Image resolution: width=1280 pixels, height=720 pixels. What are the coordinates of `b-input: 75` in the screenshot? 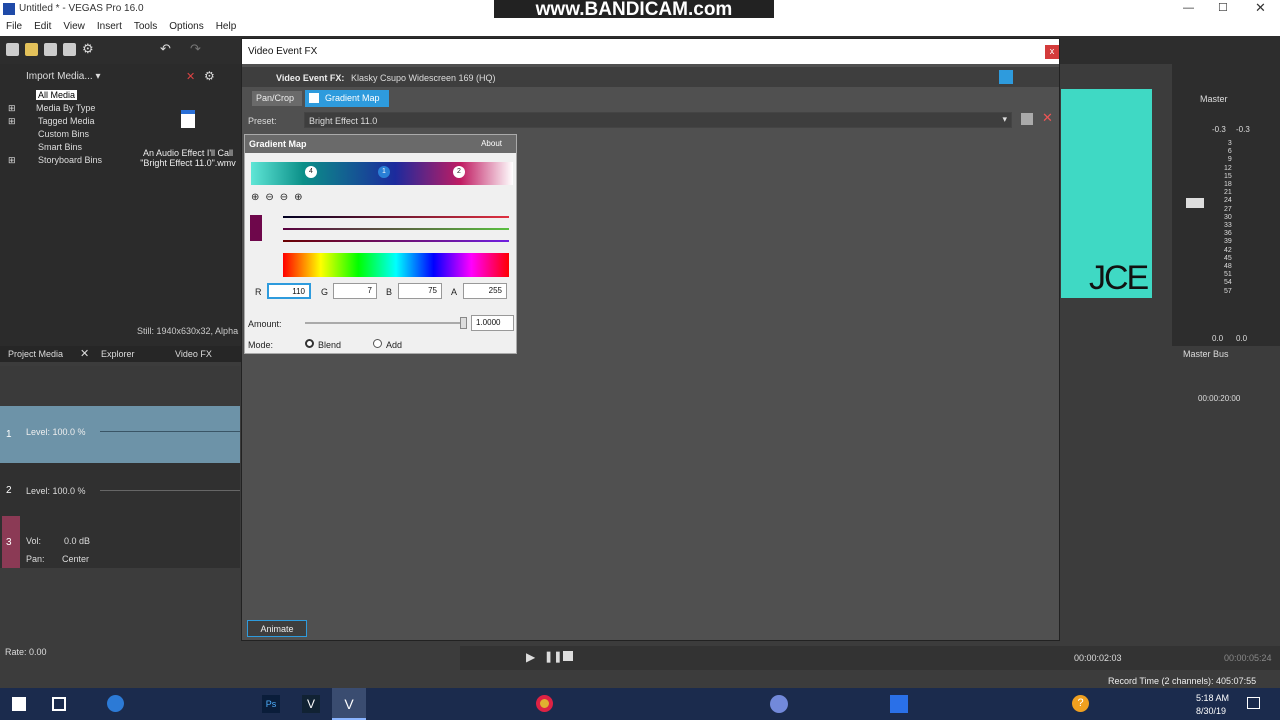 It's located at (420, 291).